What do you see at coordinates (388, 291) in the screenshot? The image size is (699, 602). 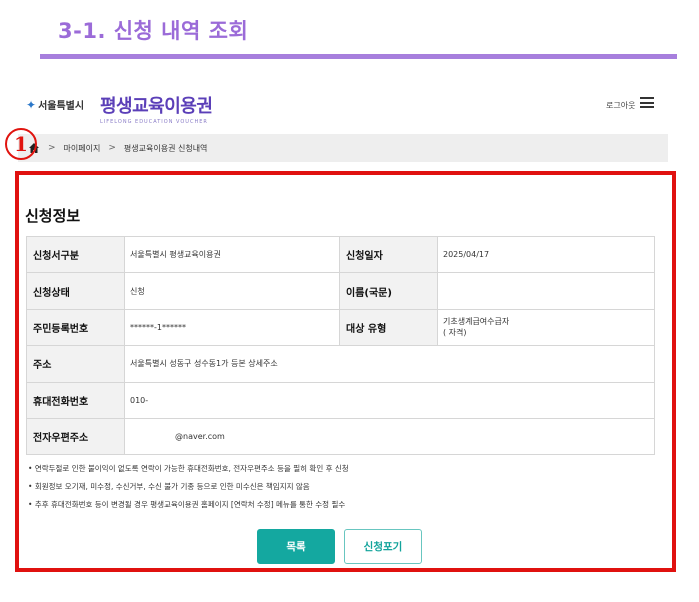 I see `label-korean-name: 이름(국문)` at bounding box center [388, 291].